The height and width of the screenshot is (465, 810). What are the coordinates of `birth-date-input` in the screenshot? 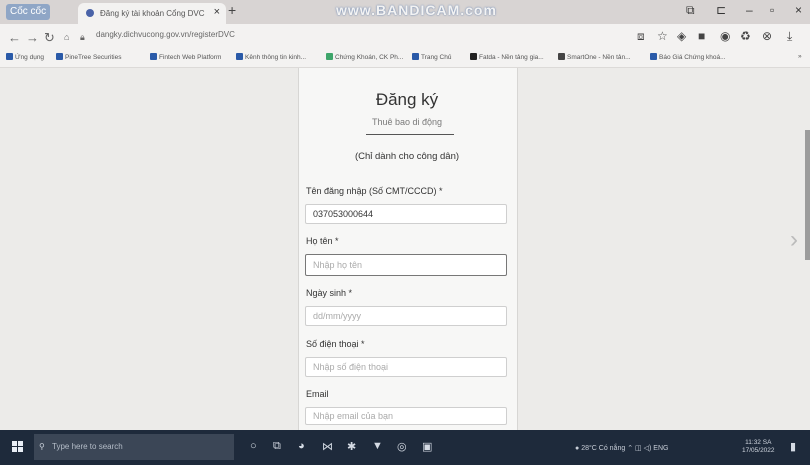 It's located at (406, 316).